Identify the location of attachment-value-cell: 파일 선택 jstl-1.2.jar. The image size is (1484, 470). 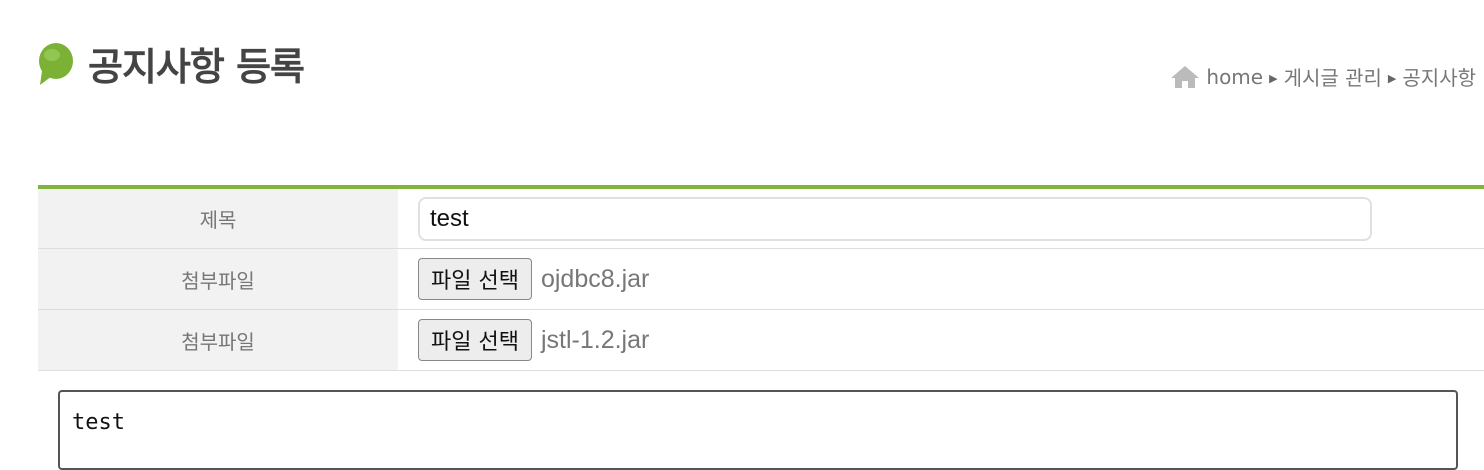
(941, 340).